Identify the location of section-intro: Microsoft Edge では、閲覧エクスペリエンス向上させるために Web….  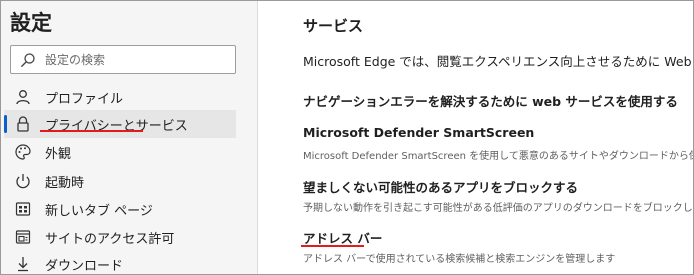
(498, 61).